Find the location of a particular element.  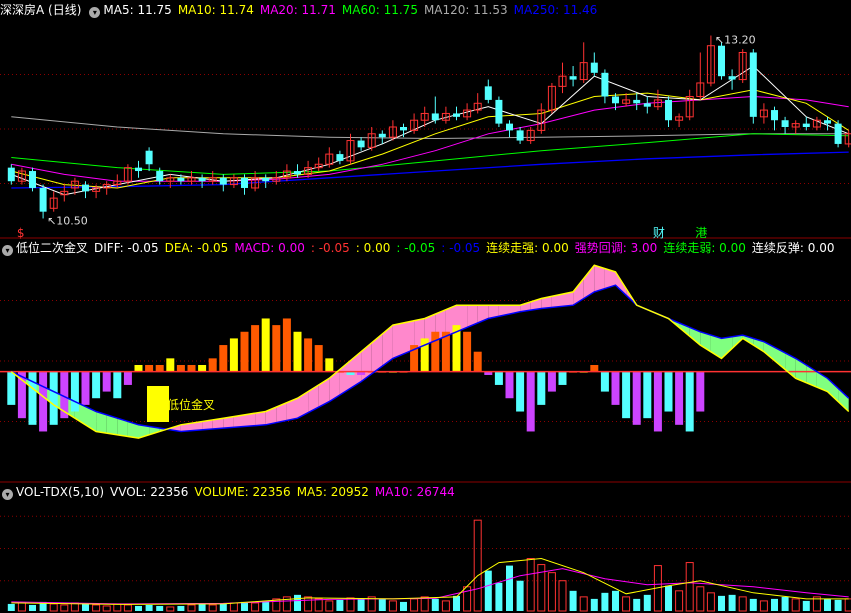

price-indicator-5: MA250: 11.46 is located at coordinates (555, 10).